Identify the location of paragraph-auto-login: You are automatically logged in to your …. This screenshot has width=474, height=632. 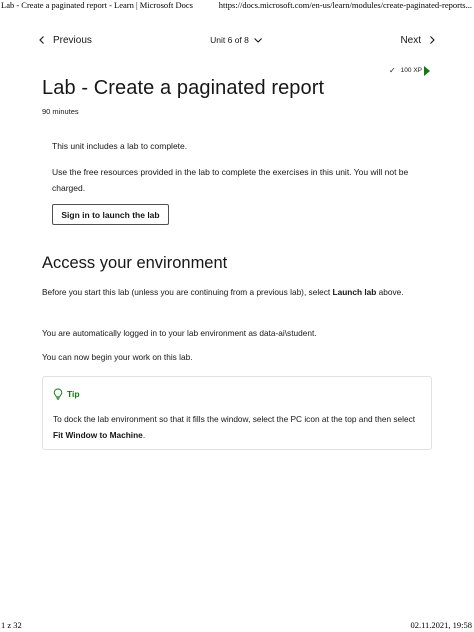
(179, 333).